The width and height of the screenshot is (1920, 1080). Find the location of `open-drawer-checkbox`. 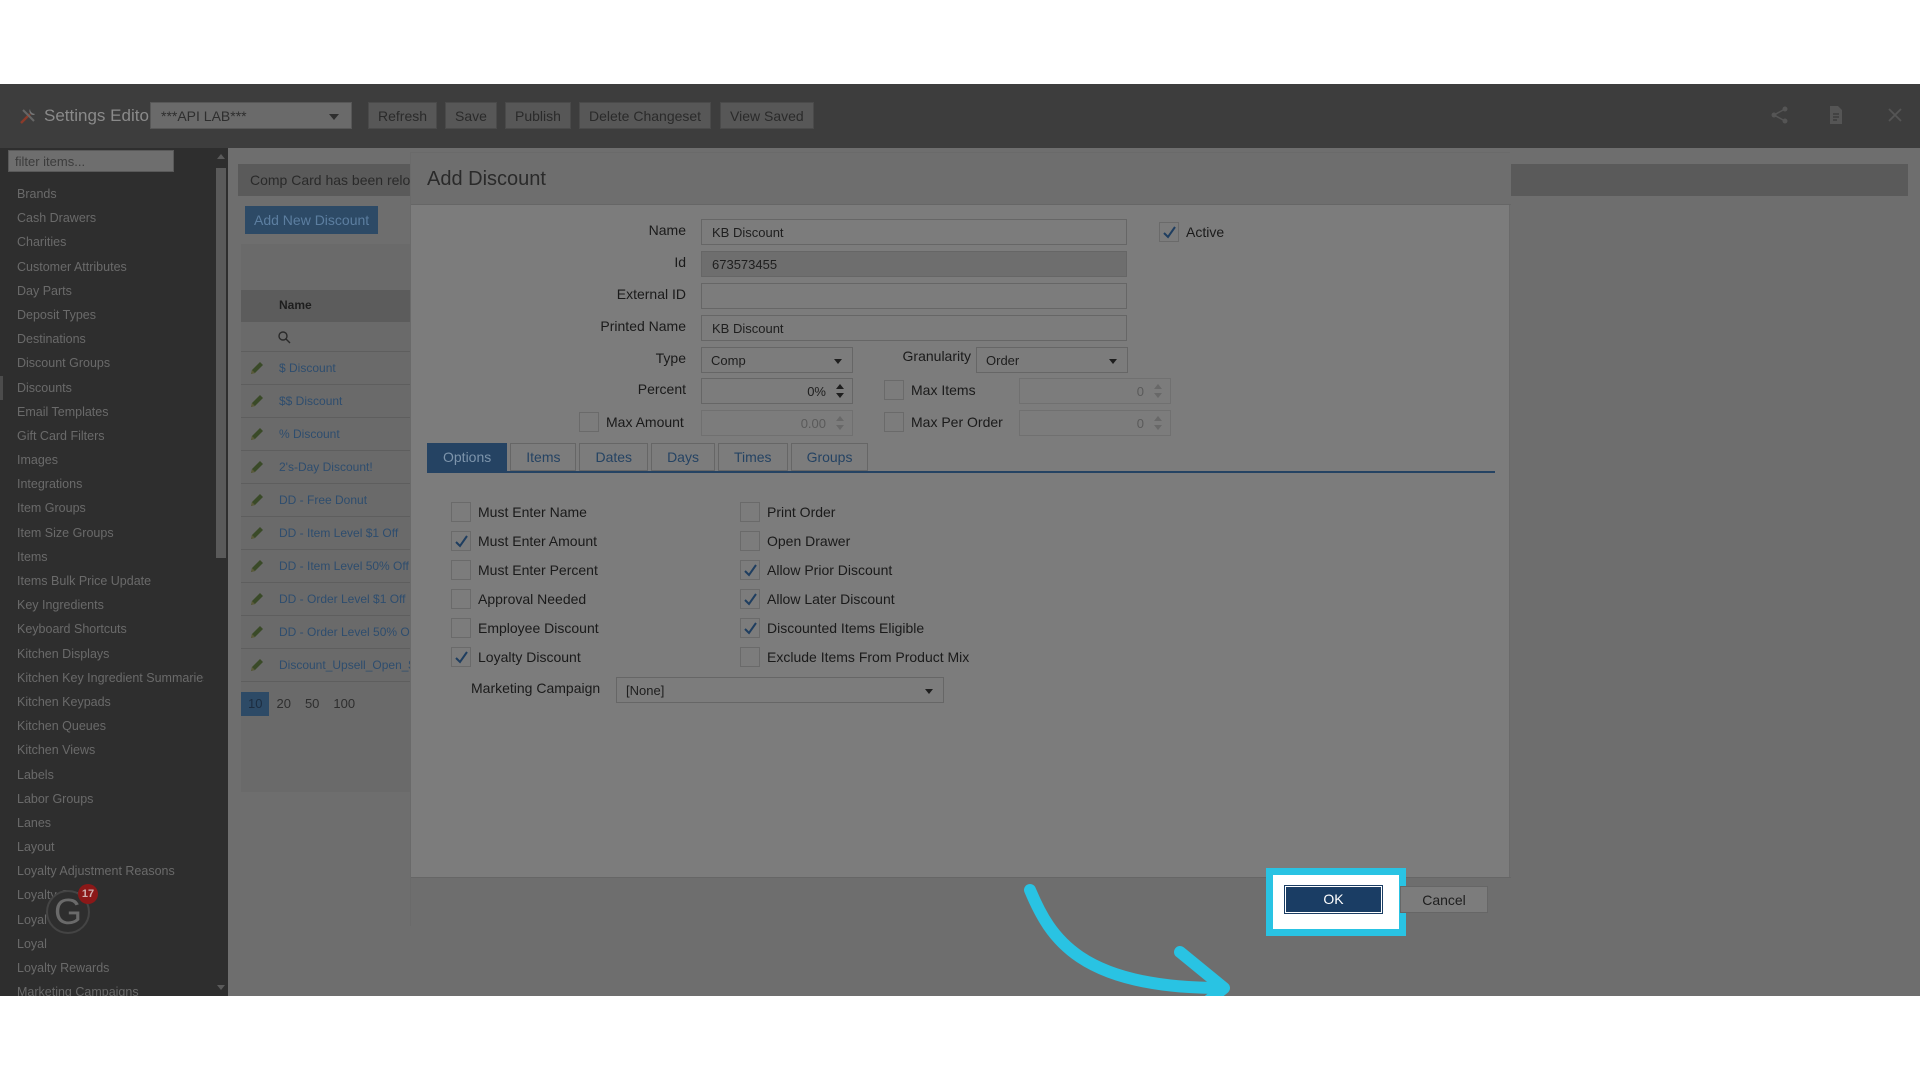

open-drawer-checkbox is located at coordinates (750, 541).